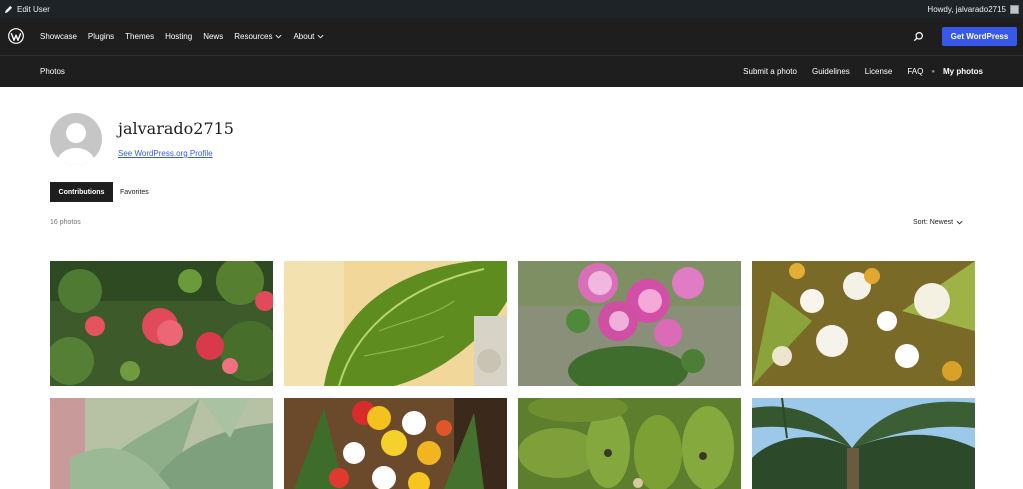 Image resolution: width=1023 pixels, height=489 pixels. Describe the element at coordinates (918, 36) in the screenshot. I see `search-icon` at that location.